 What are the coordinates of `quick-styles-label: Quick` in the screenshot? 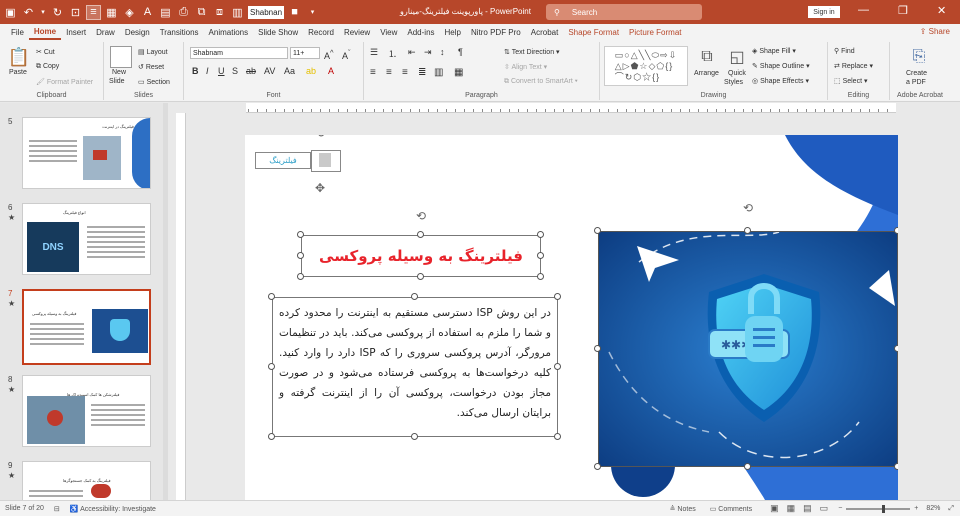 It's located at (737, 73).